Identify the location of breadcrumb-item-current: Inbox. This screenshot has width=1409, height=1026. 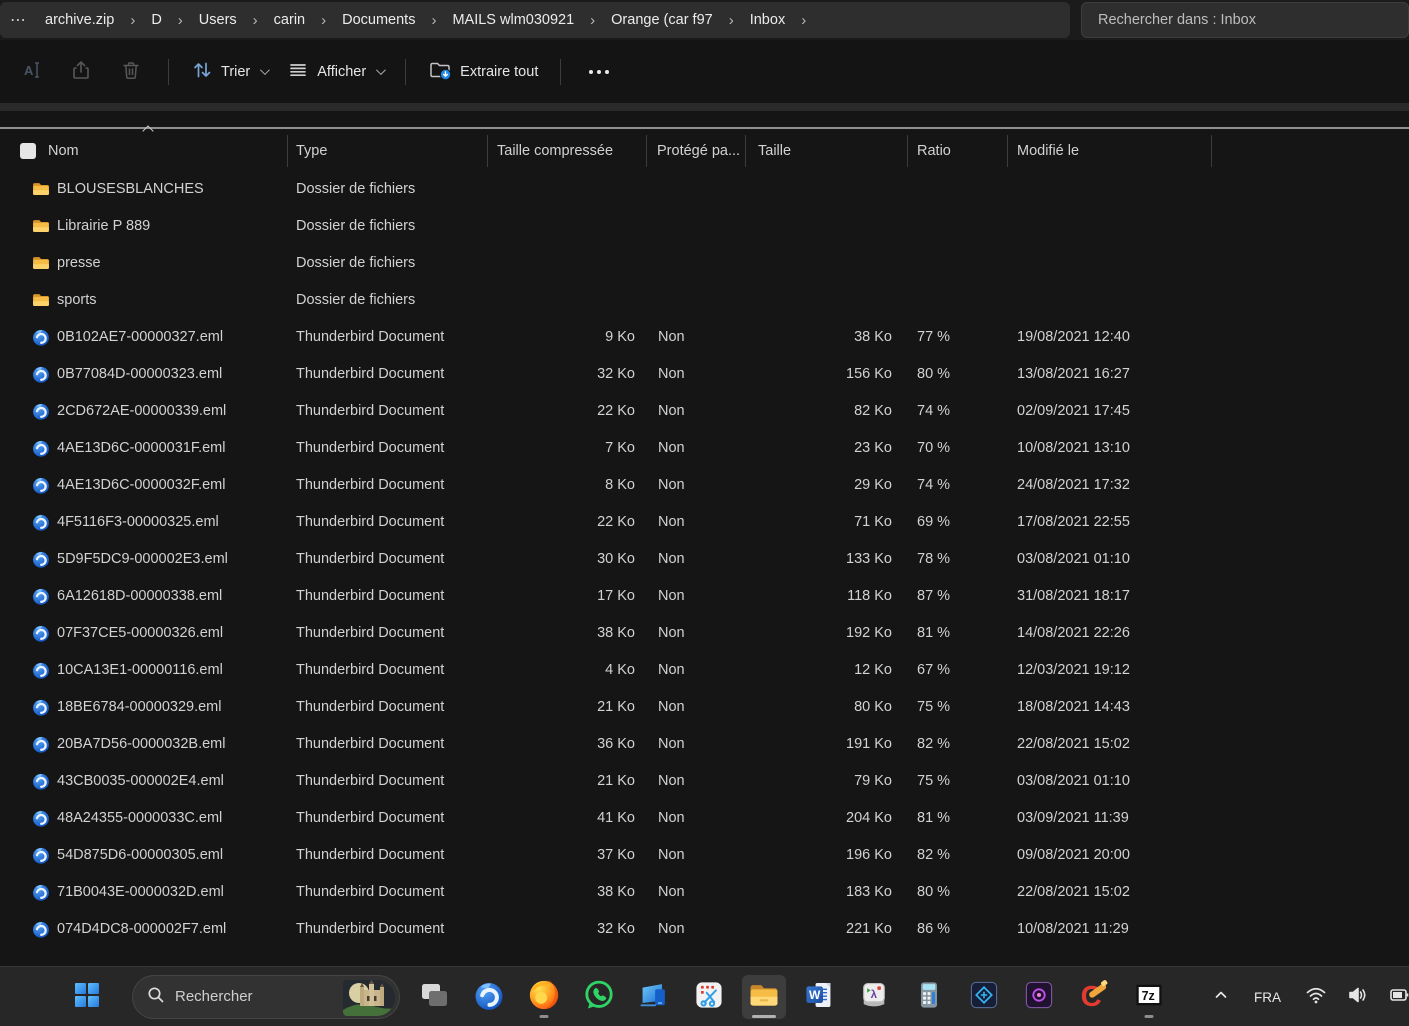
(767, 20).